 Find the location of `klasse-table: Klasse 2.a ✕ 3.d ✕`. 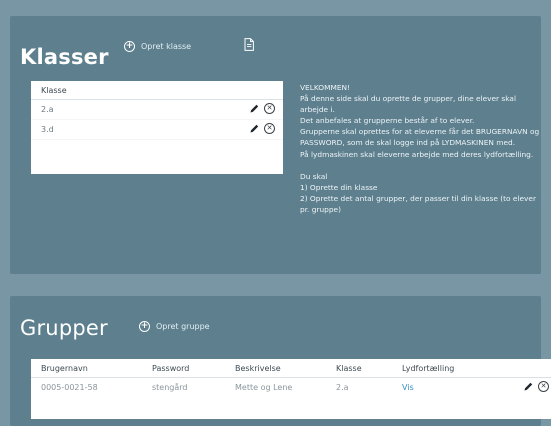

klasse-table: Klasse 2.a ✕ 3.d ✕ is located at coordinates (157, 127).